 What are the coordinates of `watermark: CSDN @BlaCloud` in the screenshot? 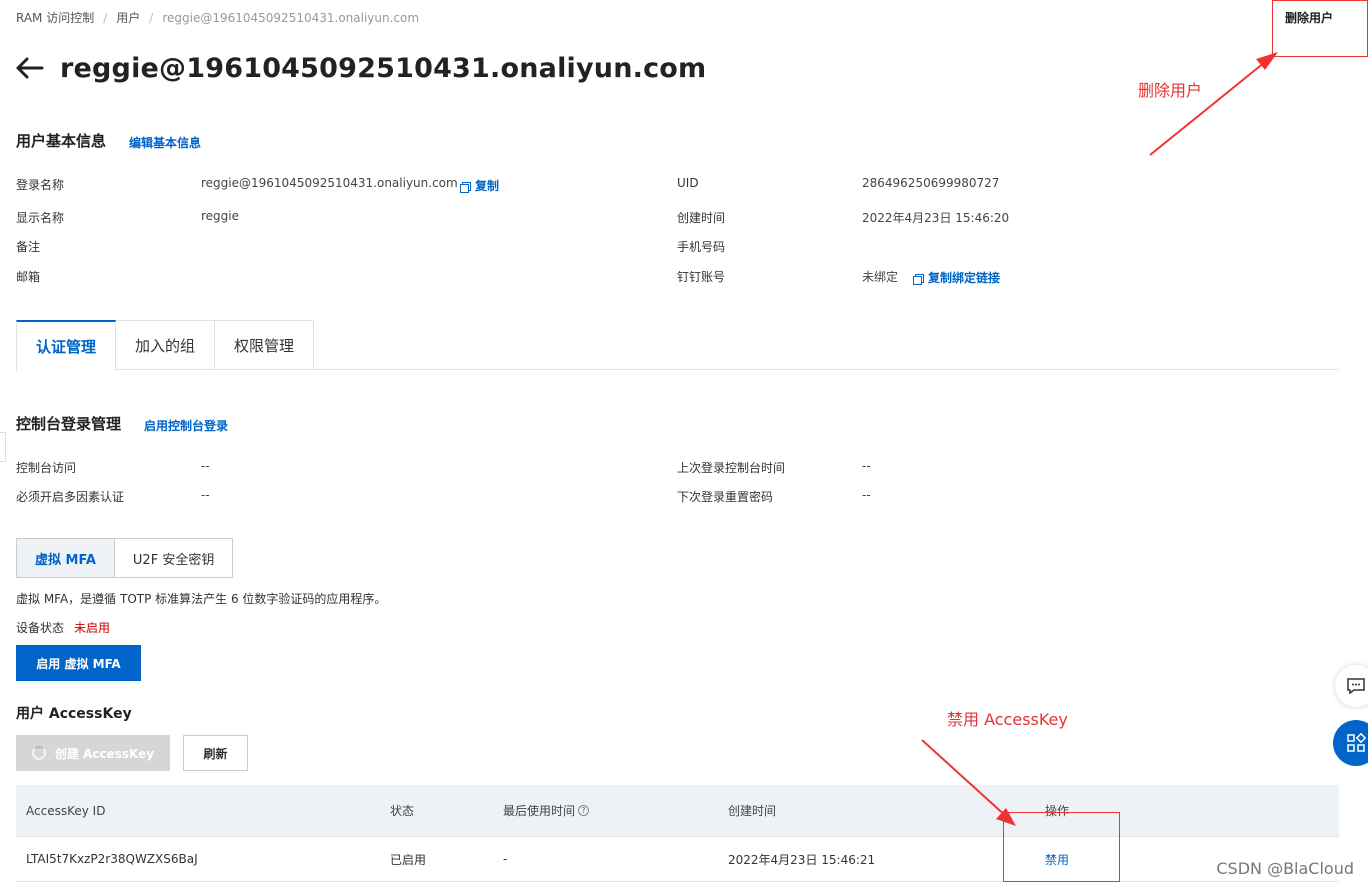 It's located at (1285, 868).